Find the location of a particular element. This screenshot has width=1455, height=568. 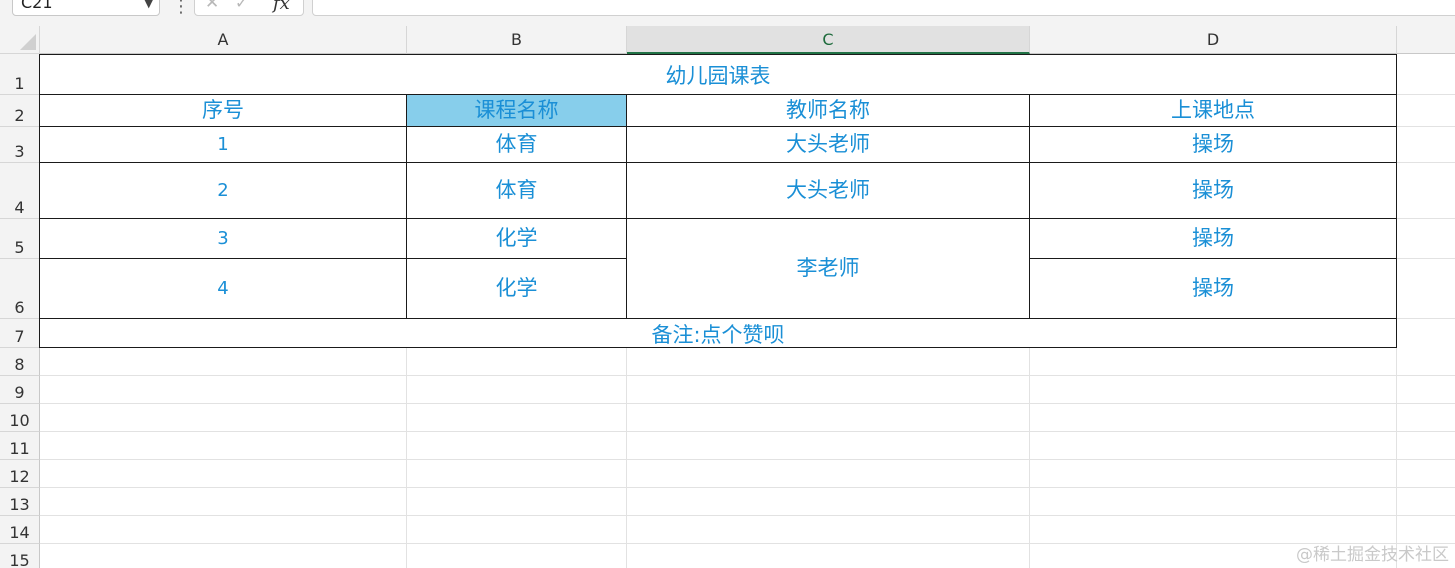

row-header-7: 7 is located at coordinates (20, 333).